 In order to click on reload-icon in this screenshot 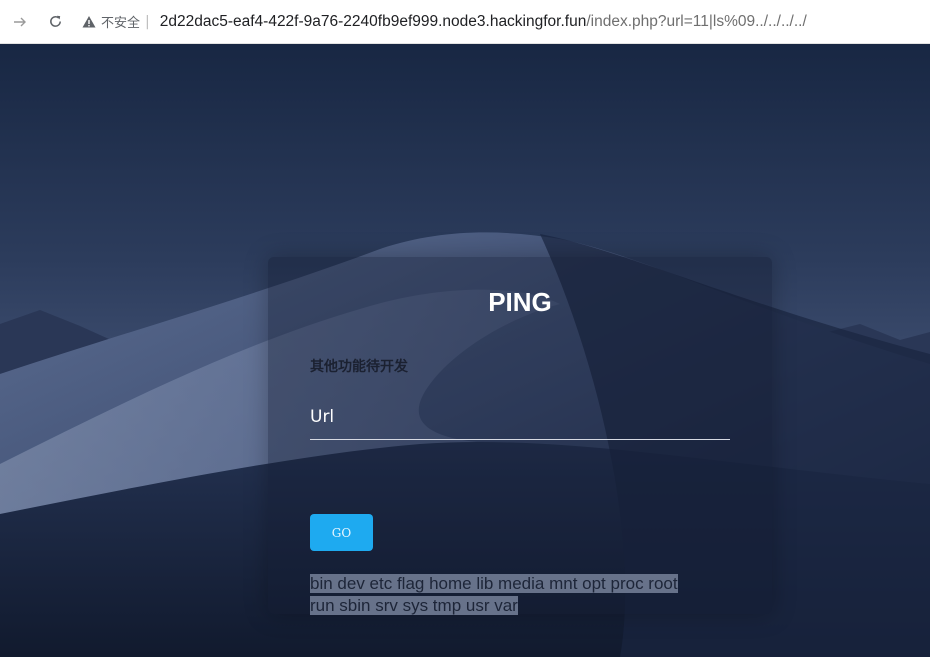, I will do `click(55, 21)`.